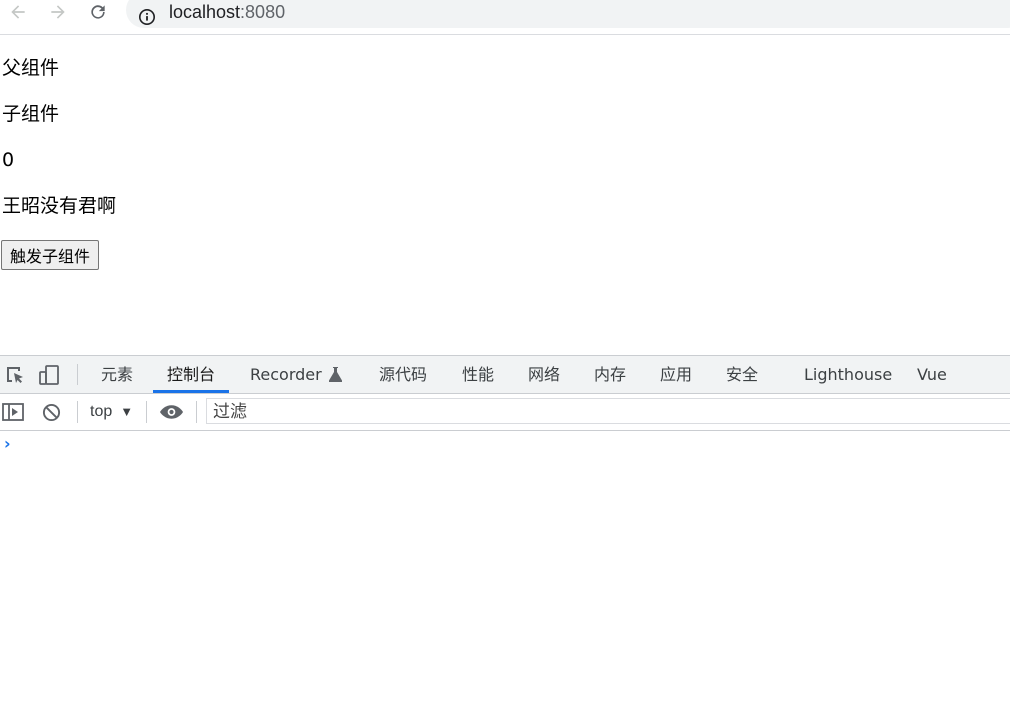 Image resolution: width=1010 pixels, height=707 pixels. I want to click on tab-recorder: Recorder, so click(296, 374).